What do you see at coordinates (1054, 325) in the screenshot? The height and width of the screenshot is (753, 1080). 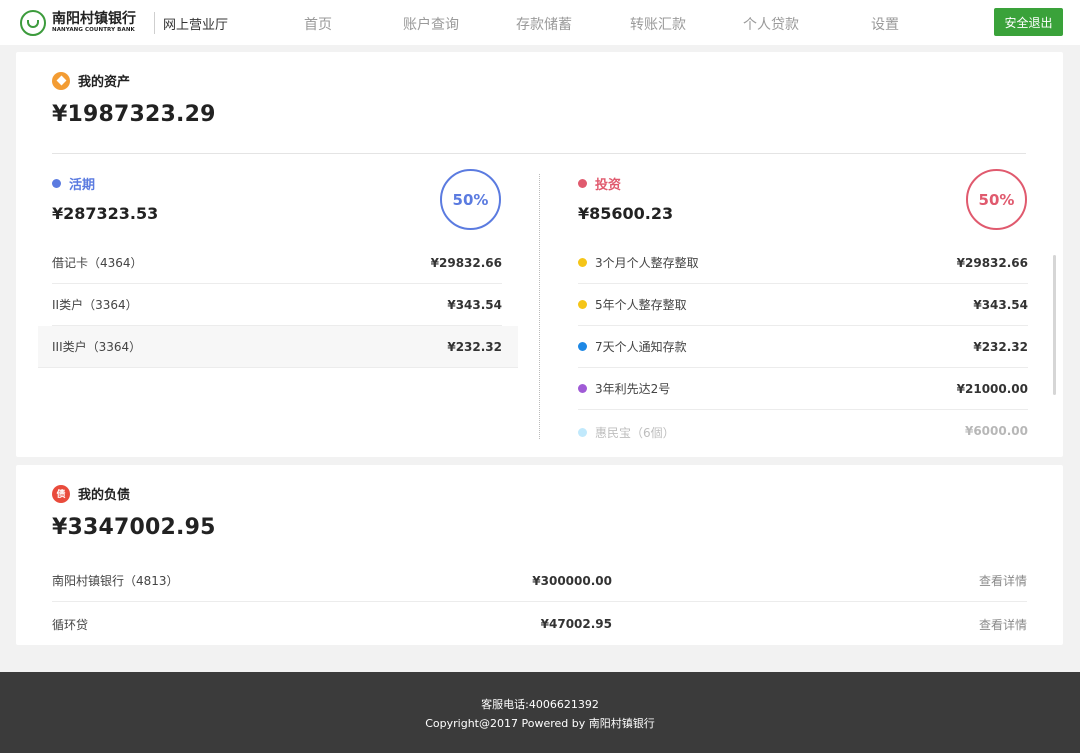 I see `investment-scrollbar` at bounding box center [1054, 325].